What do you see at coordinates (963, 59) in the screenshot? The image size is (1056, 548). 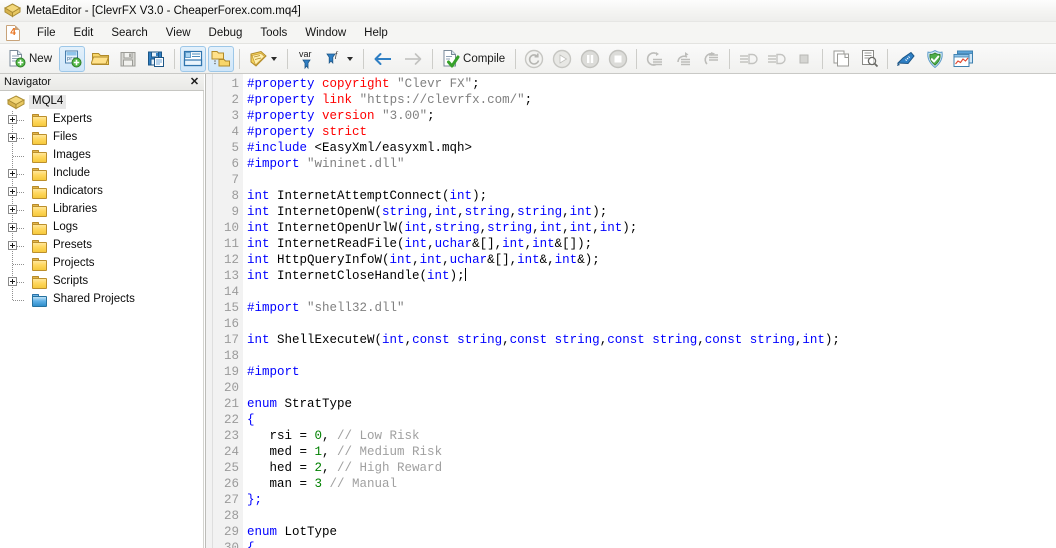 I see `terminal-button` at bounding box center [963, 59].